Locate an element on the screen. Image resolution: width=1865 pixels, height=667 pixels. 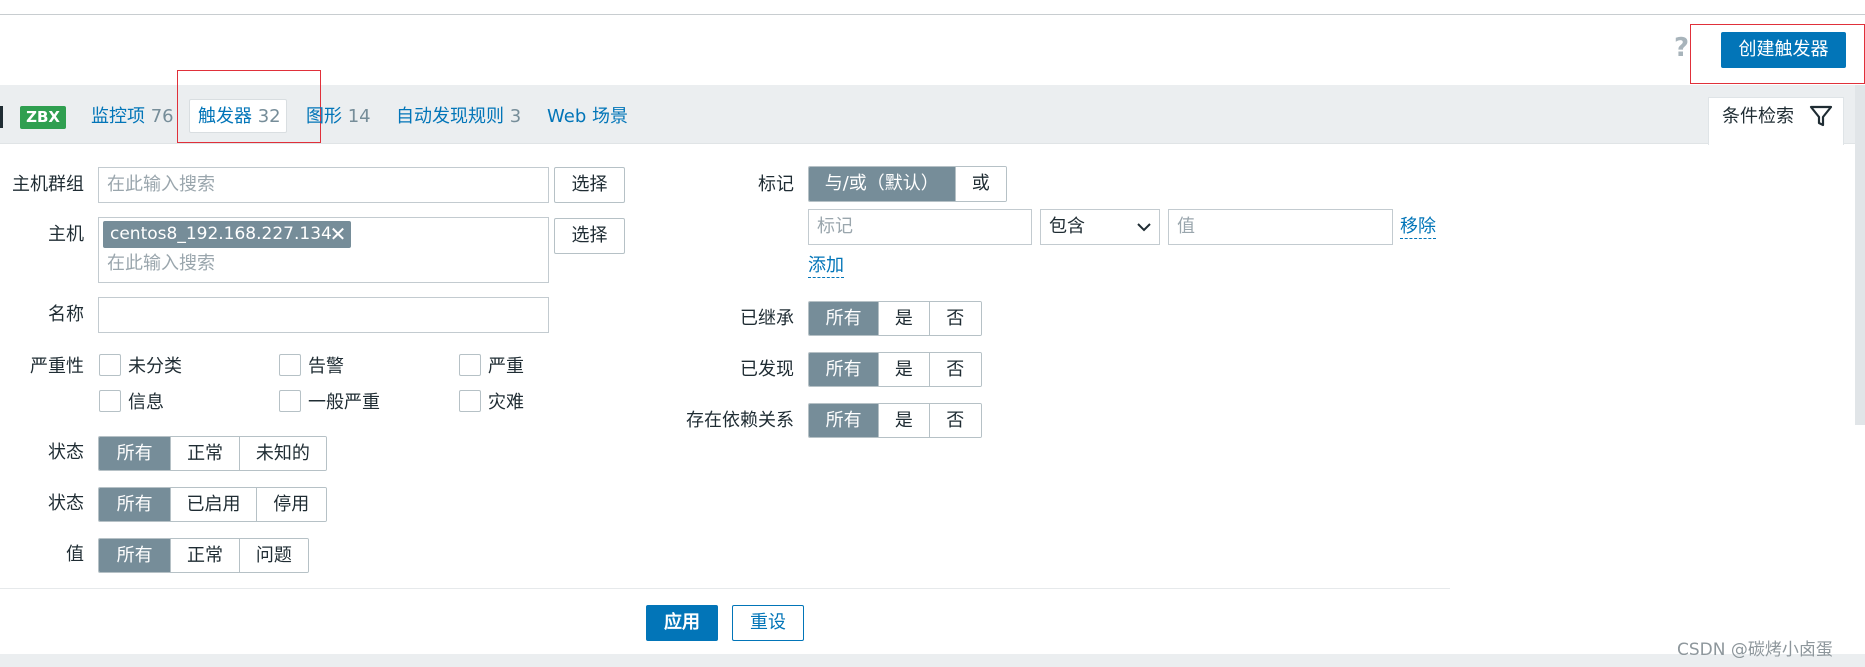
severity-label-disaster: 灾难 is located at coordinates (506, 402).